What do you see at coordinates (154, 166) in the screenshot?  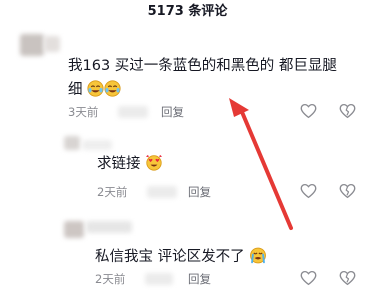 I see `heart-eyes-face-icon` at bounding box center [154, 166].